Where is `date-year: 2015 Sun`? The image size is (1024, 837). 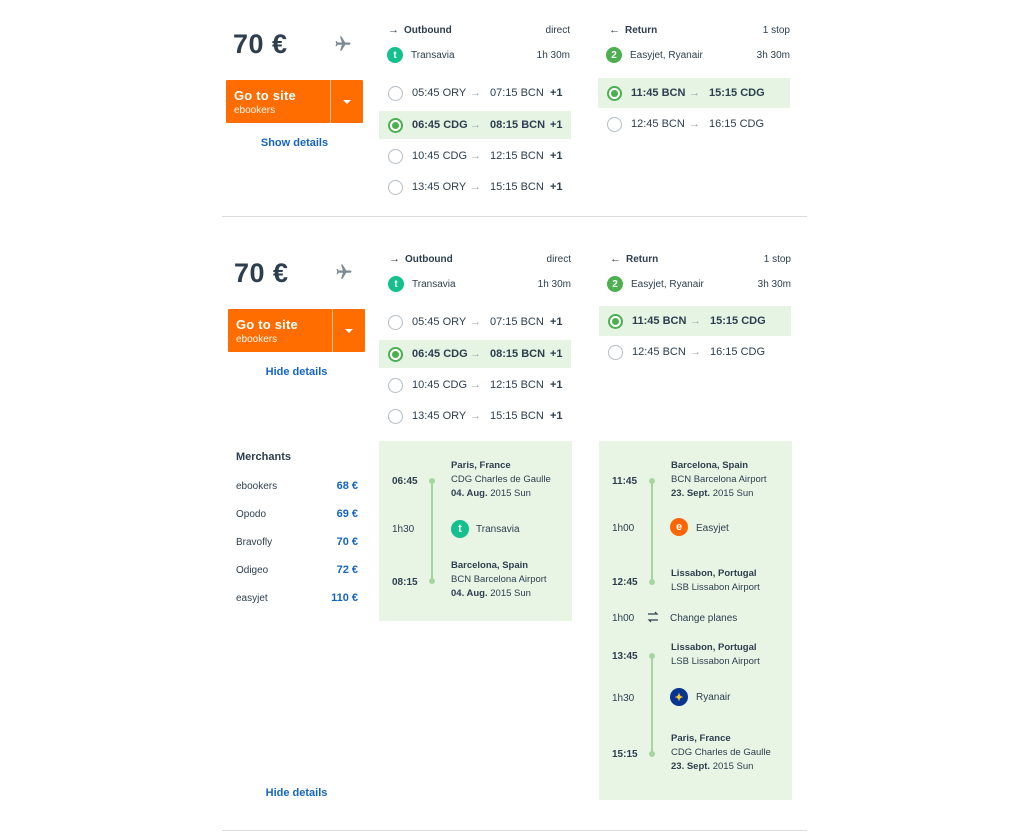 date-year: 2015 Sun is located at coordinates (733, 766).